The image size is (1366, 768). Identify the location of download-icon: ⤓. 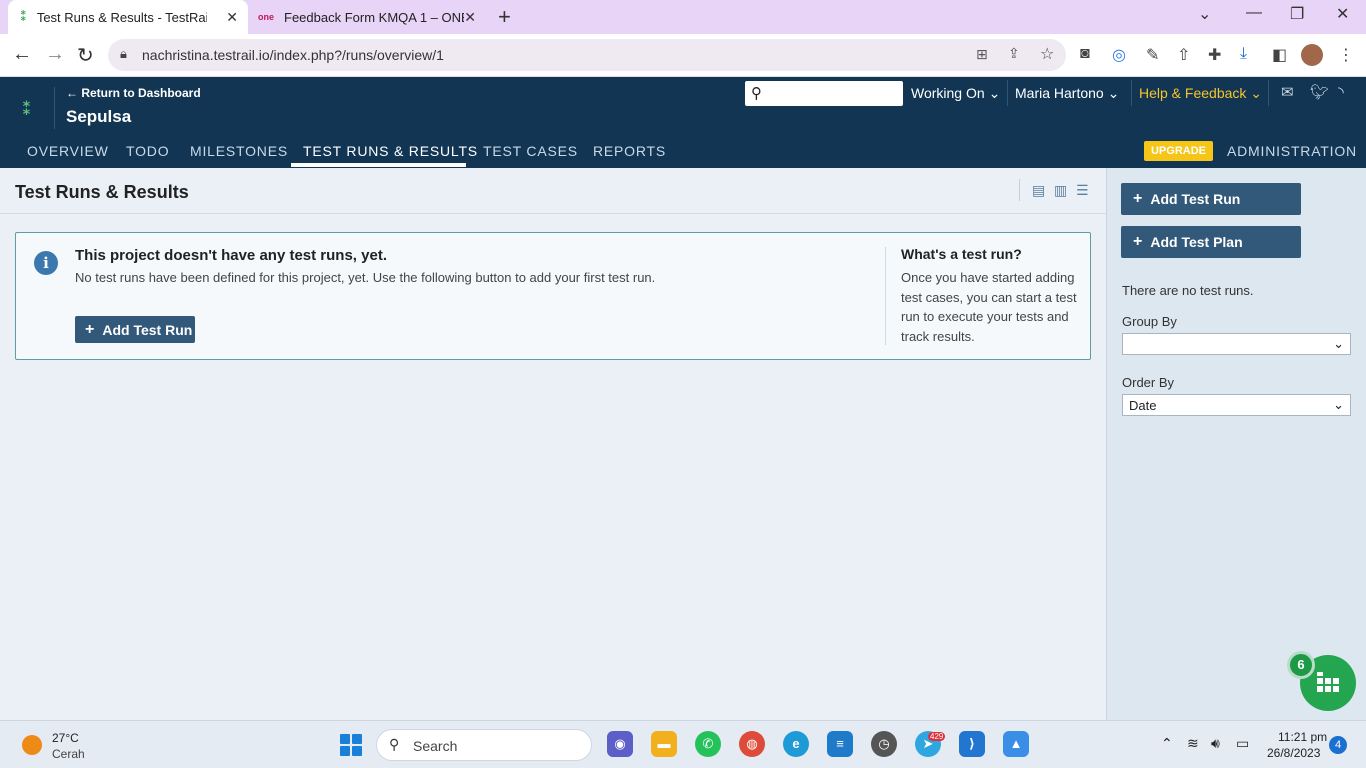
(1243, 54).